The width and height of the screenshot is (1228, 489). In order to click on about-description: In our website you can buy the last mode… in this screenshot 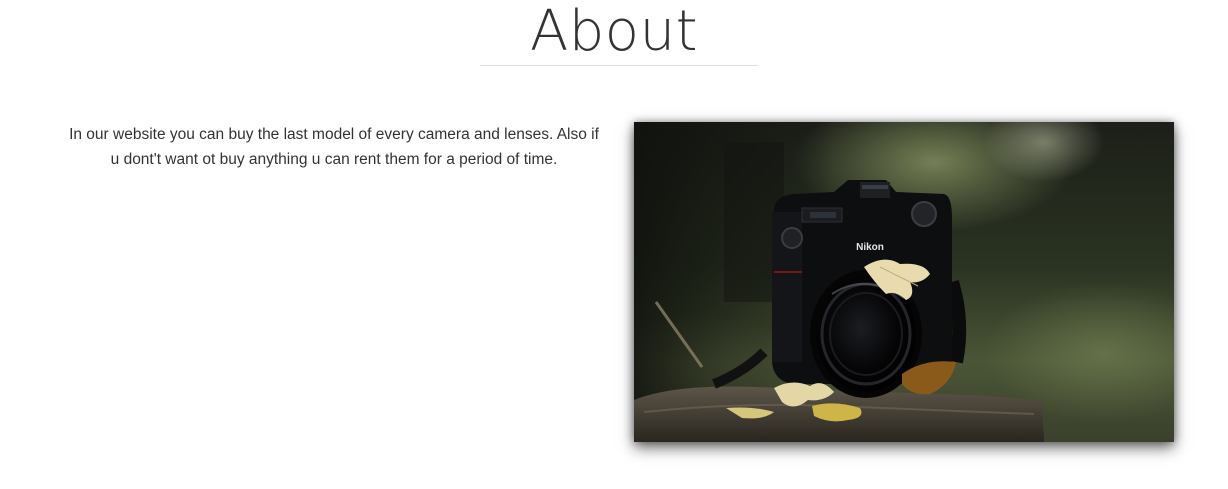, I will do `click(334, 147)`.